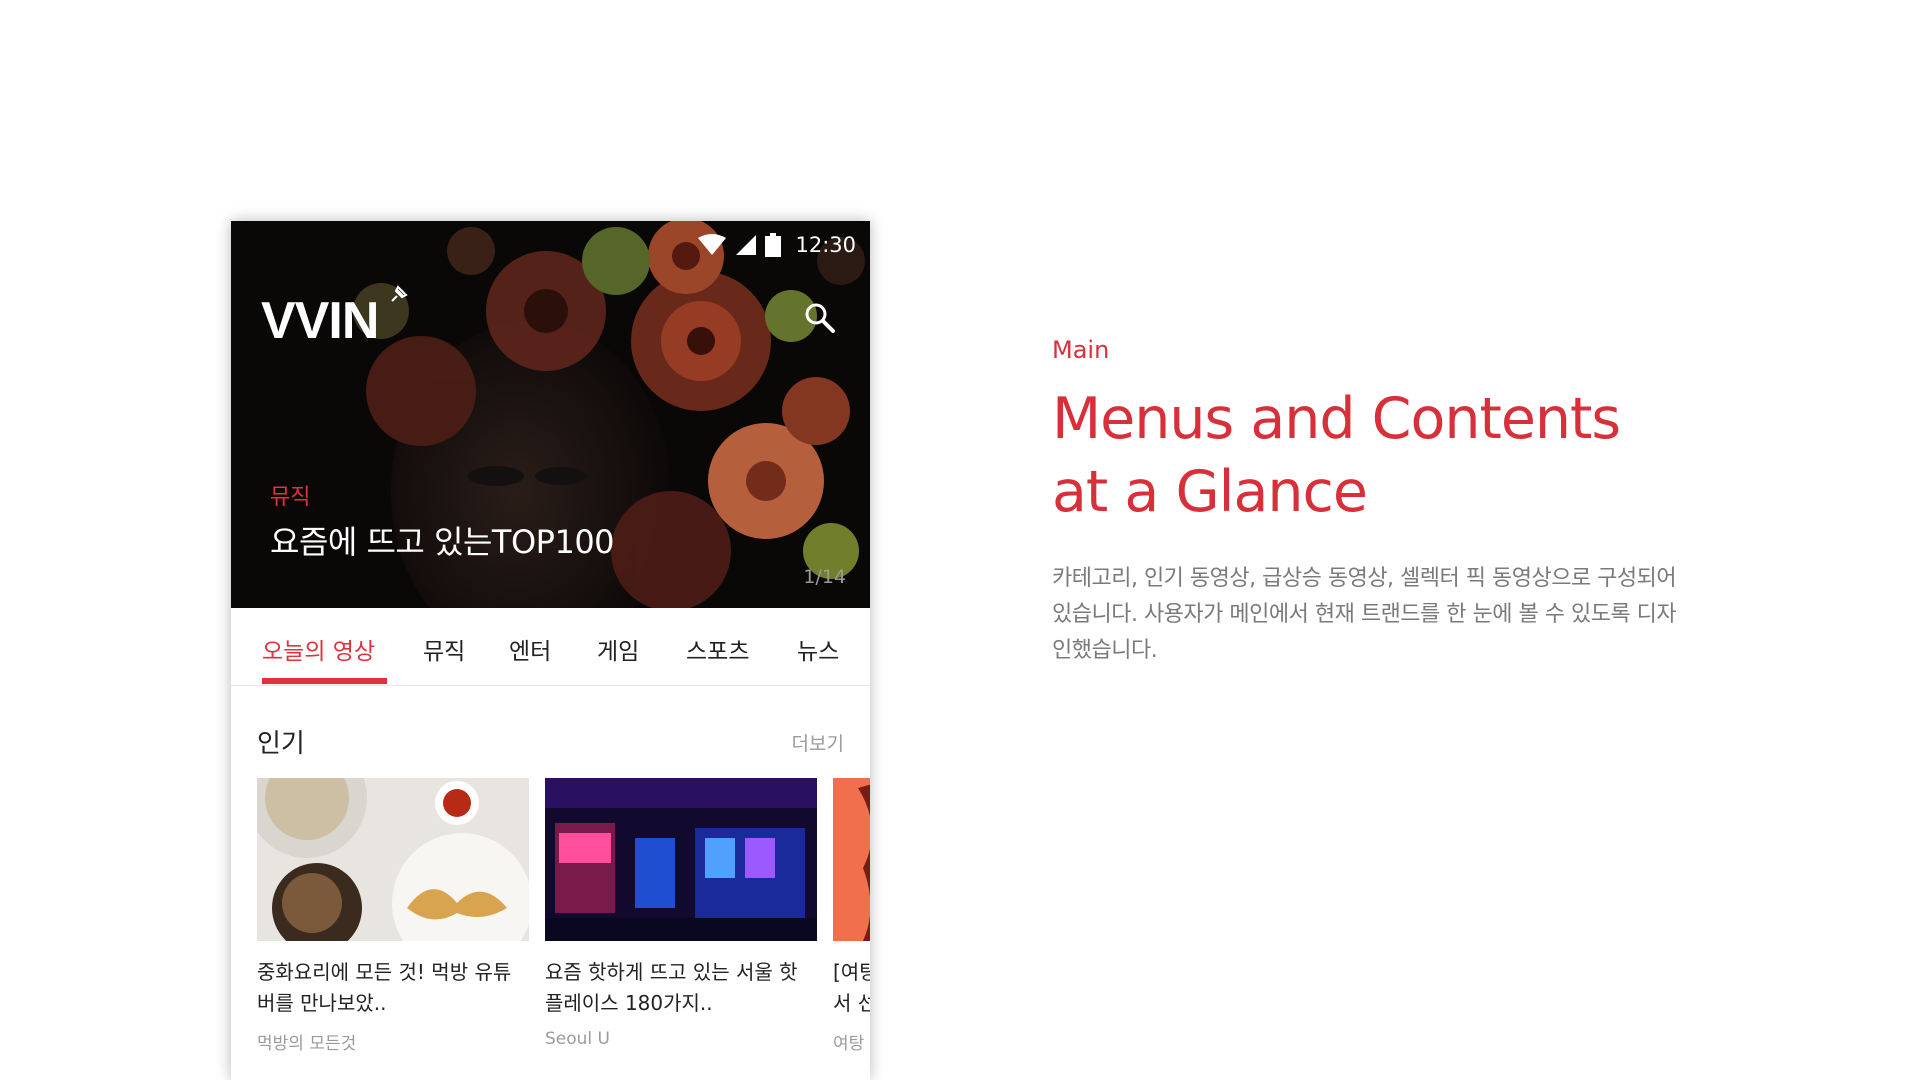 Image resolution: width=1920 pixels, height=1080 pixels. I want to click on video-channel: 먹방의 모든것, so click(307, 1044).